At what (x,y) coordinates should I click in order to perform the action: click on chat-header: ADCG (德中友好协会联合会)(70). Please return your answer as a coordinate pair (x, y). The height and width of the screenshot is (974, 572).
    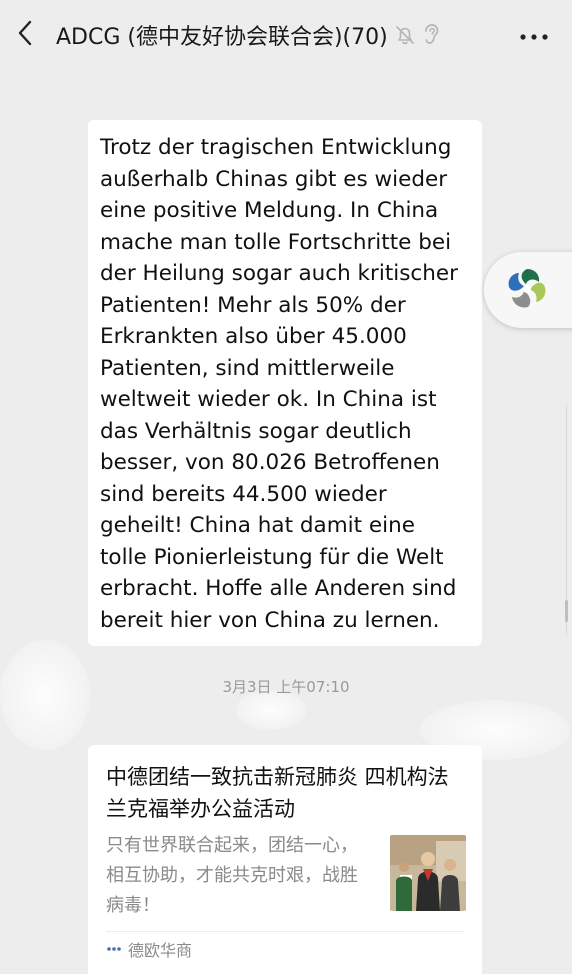
    Looking at the image, I should click on (286, 35).